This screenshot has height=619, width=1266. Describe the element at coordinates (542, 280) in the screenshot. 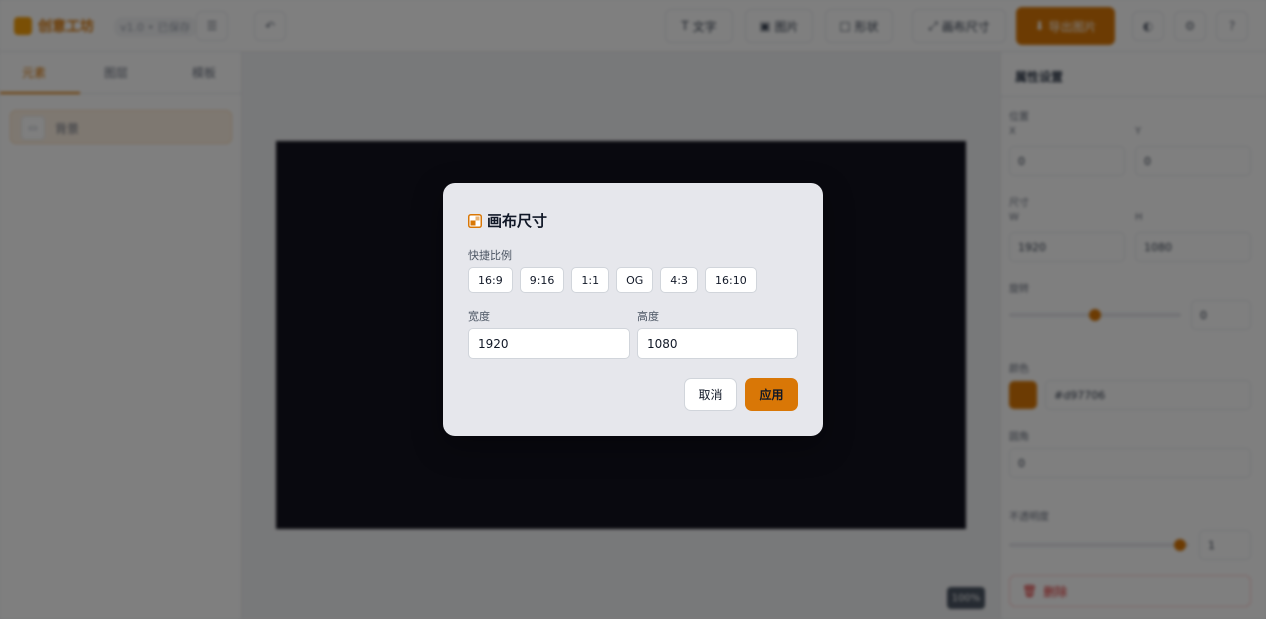

I see `preset-9-16-button: 9:16` at that location.